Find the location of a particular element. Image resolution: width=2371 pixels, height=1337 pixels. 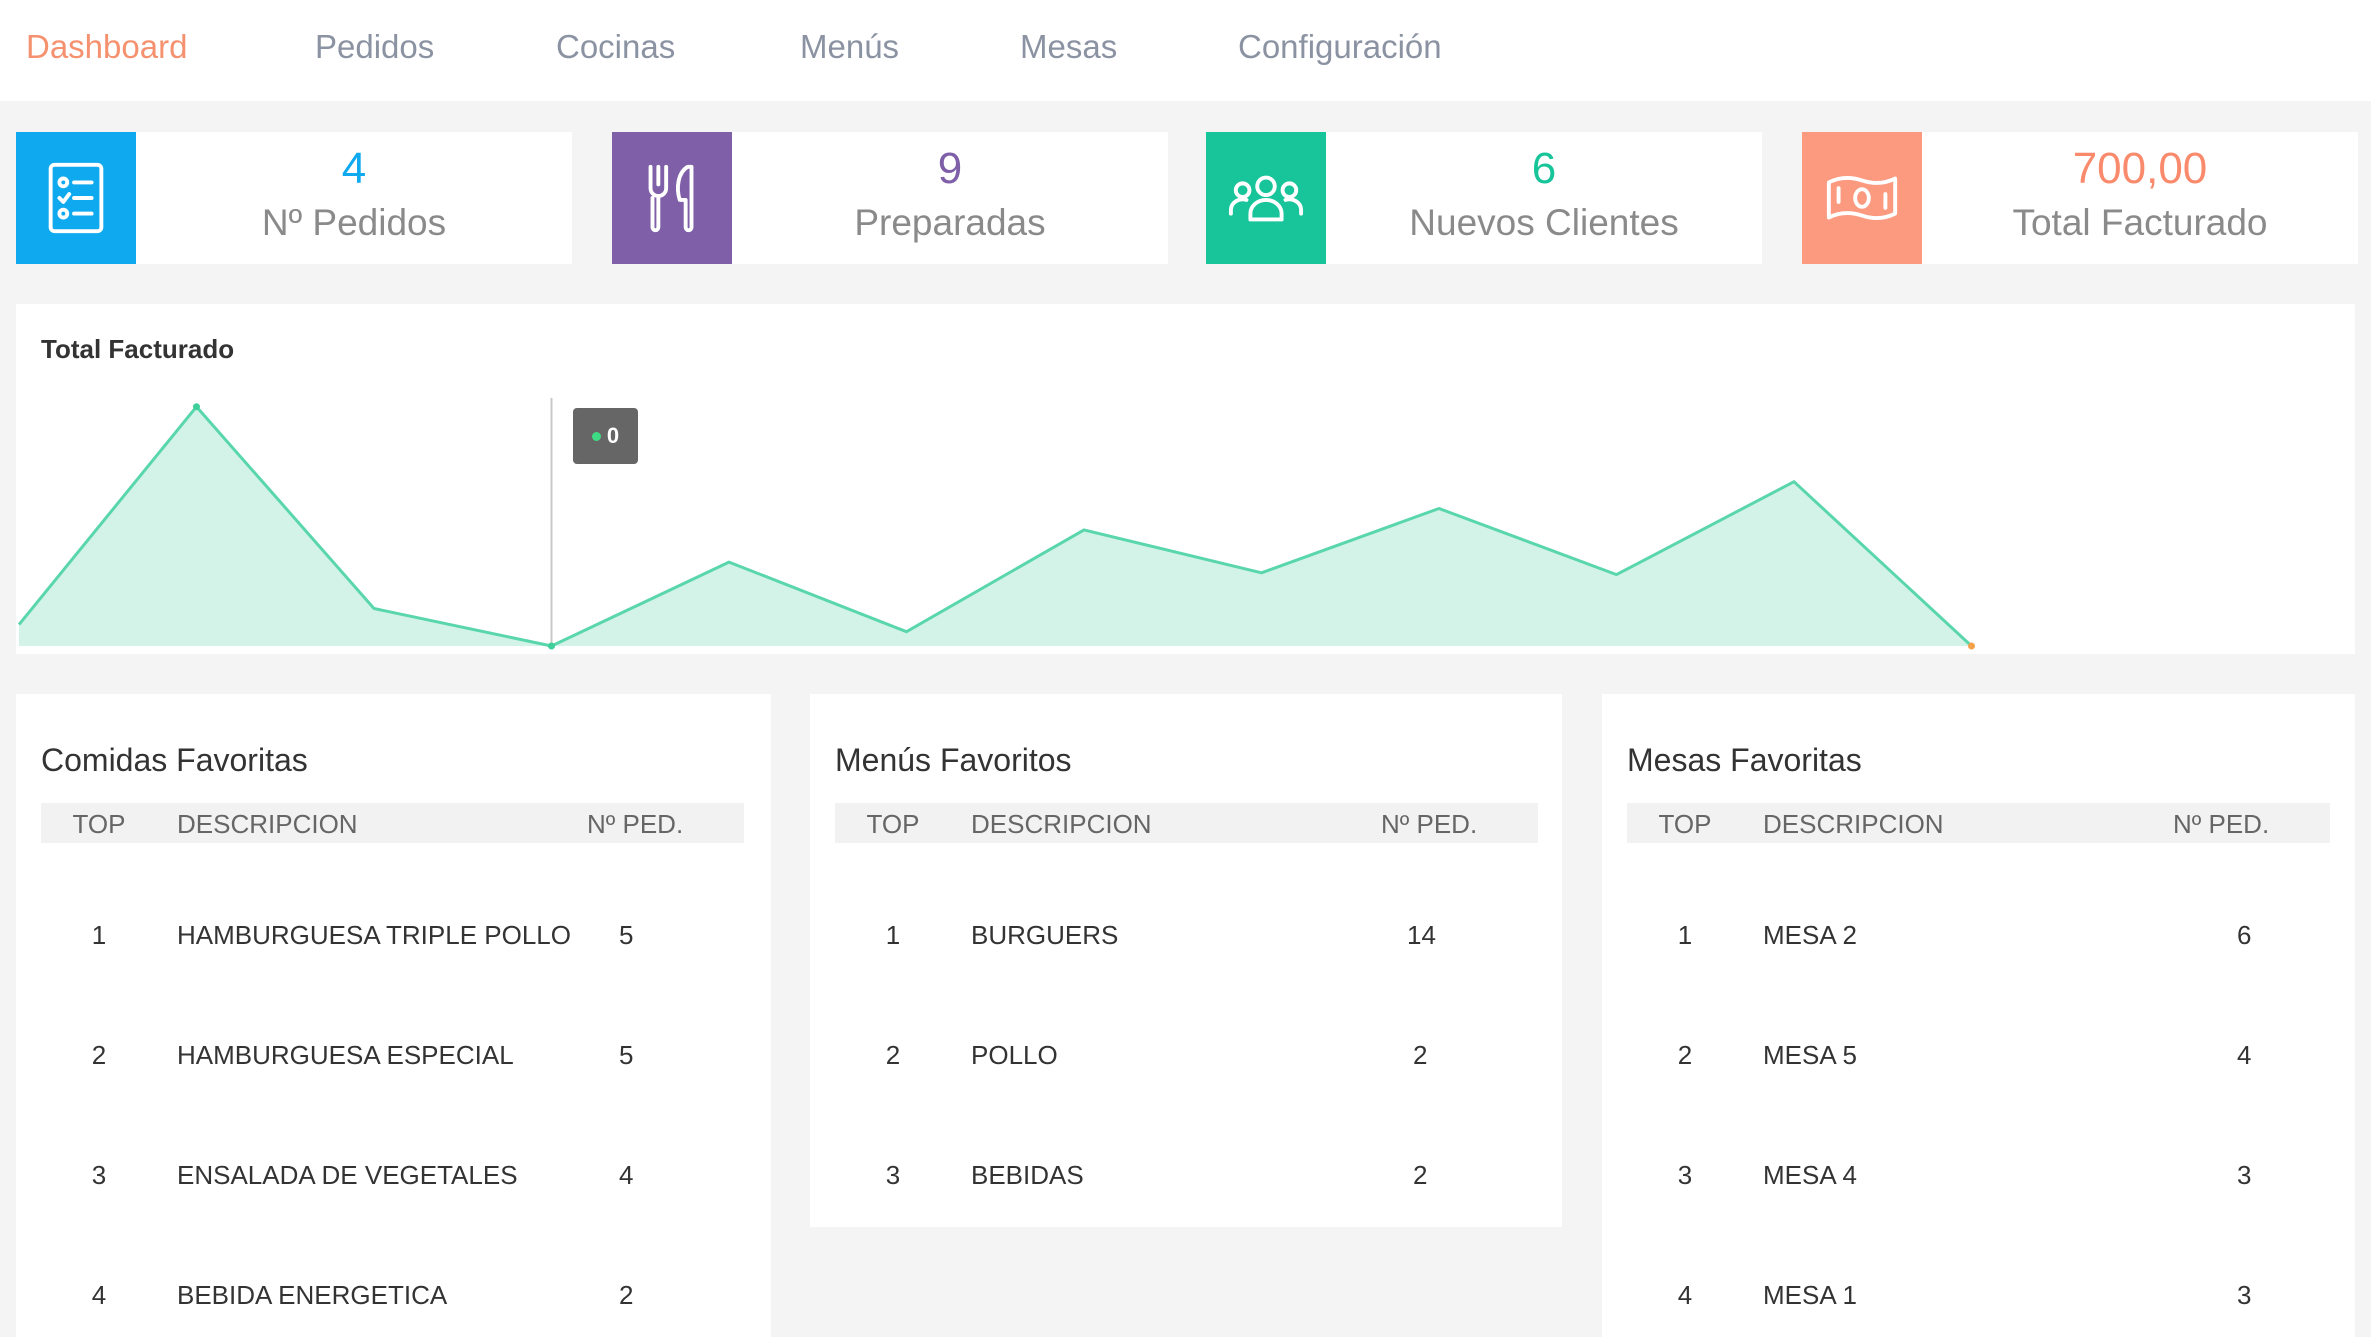

table-row: 3 ENSALADA DE VEGETALES 4 is located at coordinates (392, 1143).